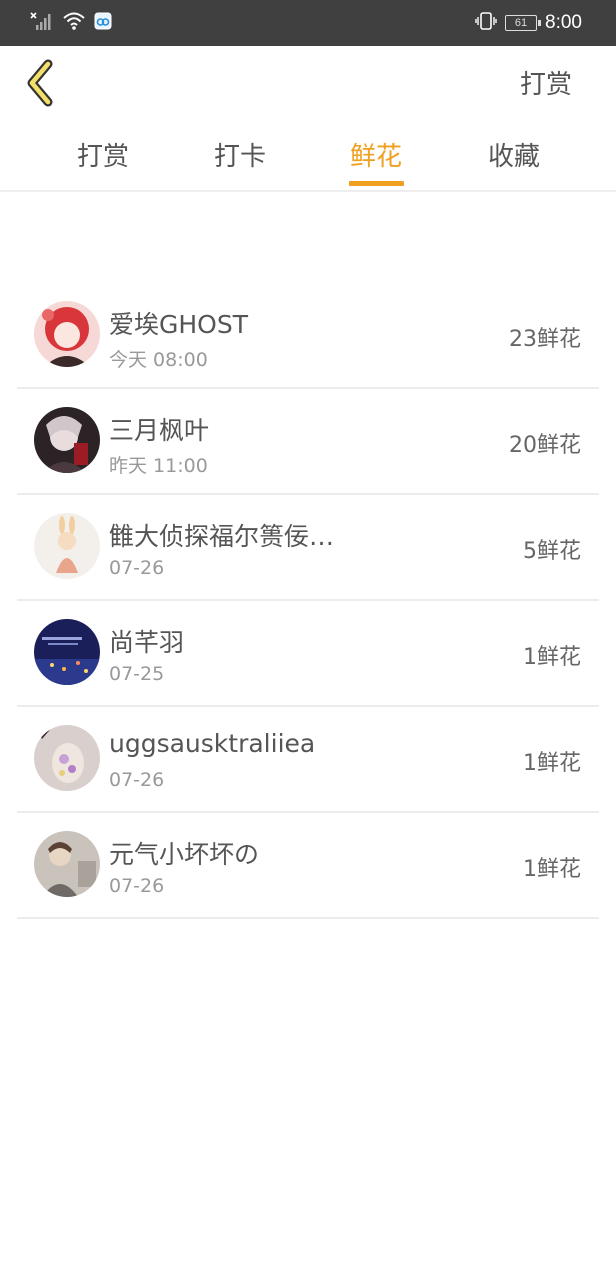 The height and width of the screenshot is (1280, 616). I want to click on list-item: 爱埃GHOST 今天 08:00 23鲜花, so click(308, 336).